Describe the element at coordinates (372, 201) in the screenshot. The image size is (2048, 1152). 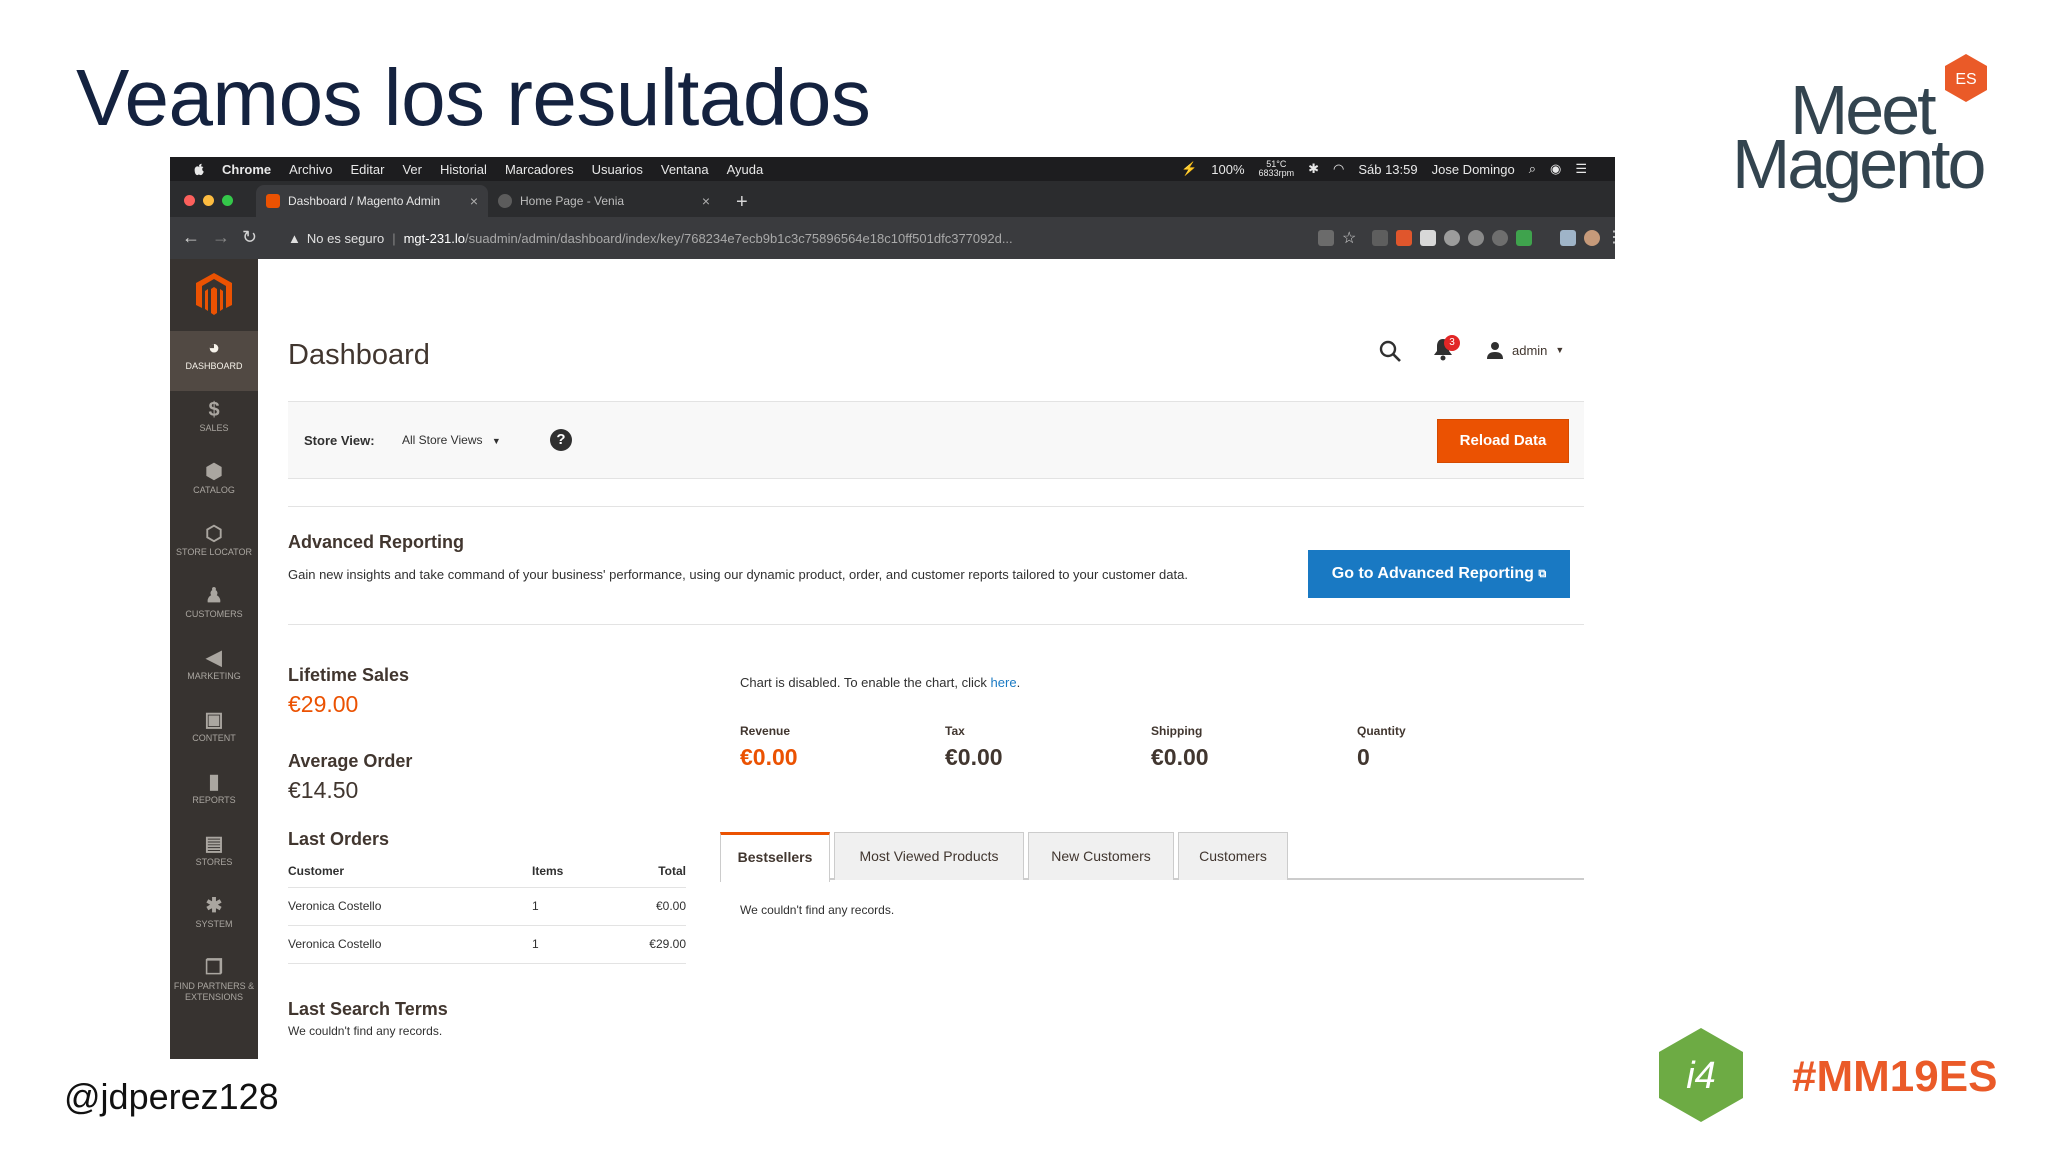
I see `browser-tab-dashboard: Dashboard / Magento Admin ×` at that location.